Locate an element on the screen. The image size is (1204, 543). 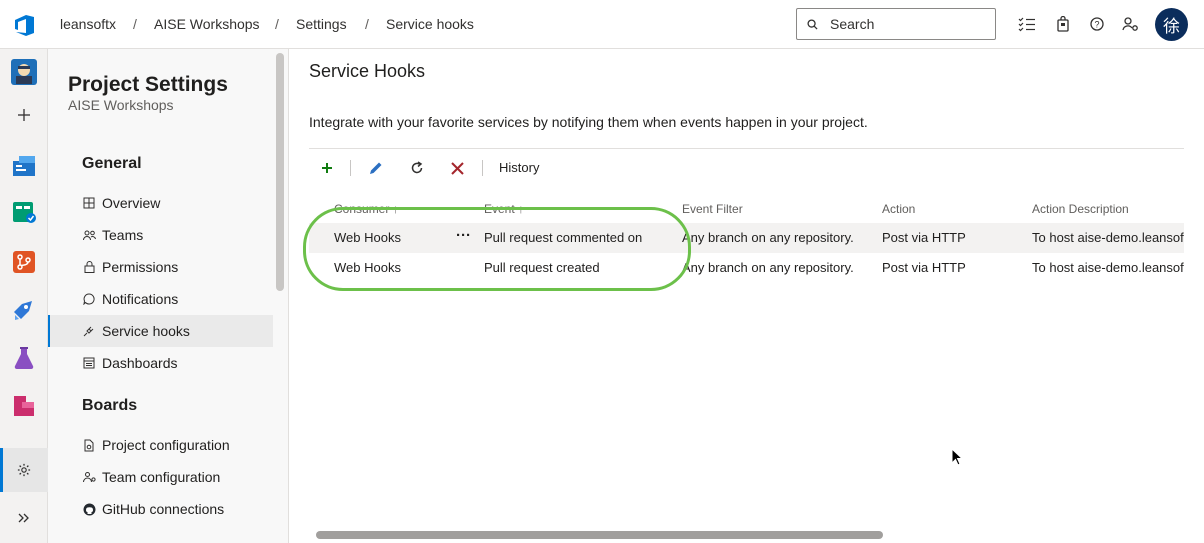
more-actions-icon: ··· is located at coordinates (463, 235).